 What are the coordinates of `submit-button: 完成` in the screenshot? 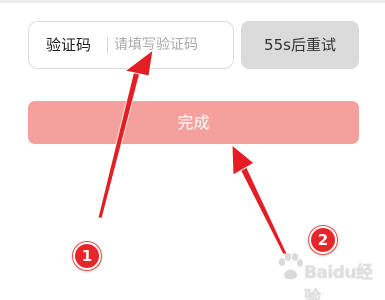 It's located at (193, 122).